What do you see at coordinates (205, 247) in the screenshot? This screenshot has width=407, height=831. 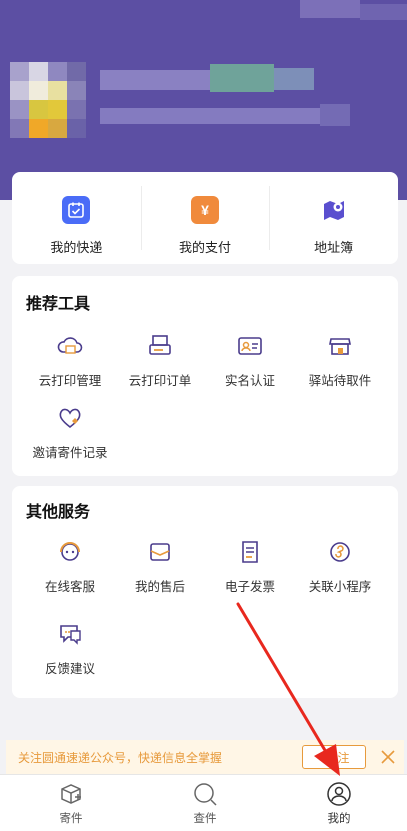 I see `quick-action-label: 我的支付` at bounding box center [205, 247].